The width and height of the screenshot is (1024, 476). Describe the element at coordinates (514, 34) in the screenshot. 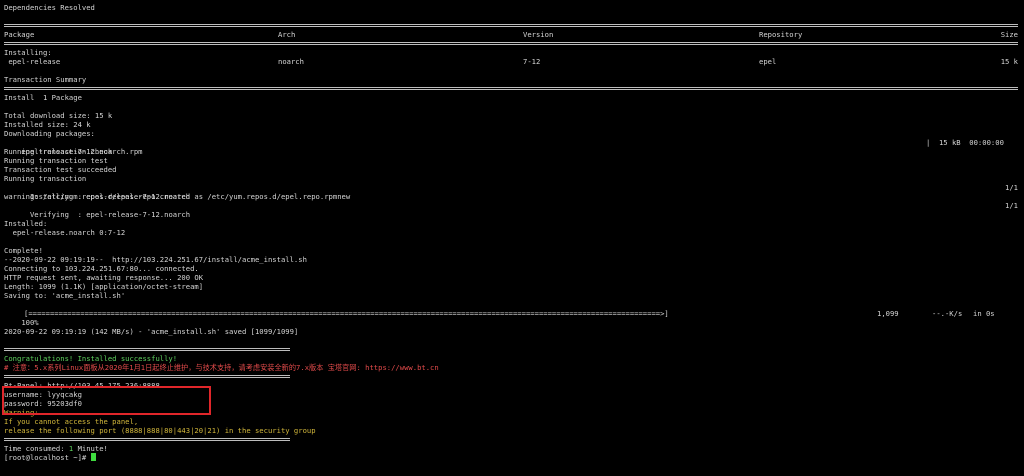

I see `table-header-row: Package Arch Version Repository Size` at that location.